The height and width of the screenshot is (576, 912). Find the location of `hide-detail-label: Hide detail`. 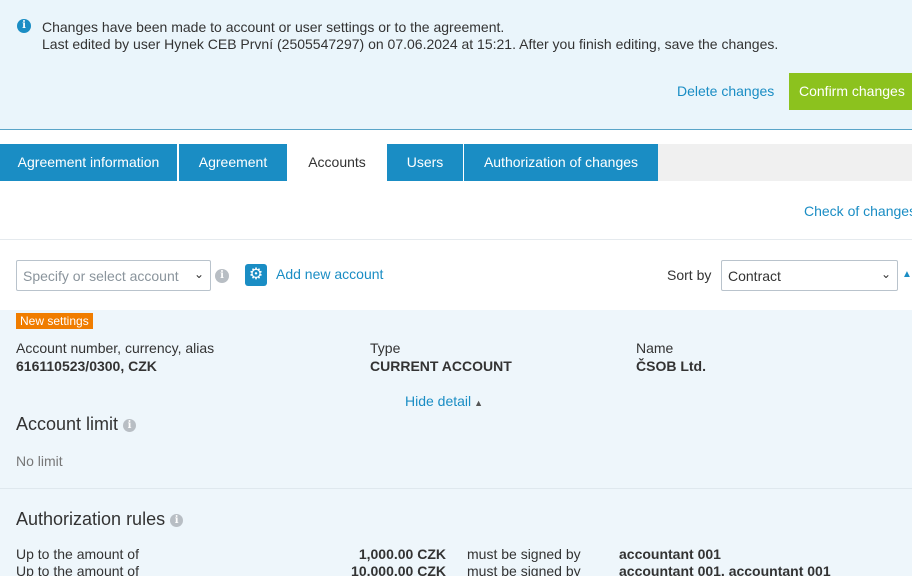

hide-detail-label: Hide detail is located at coordinates (438, 401).